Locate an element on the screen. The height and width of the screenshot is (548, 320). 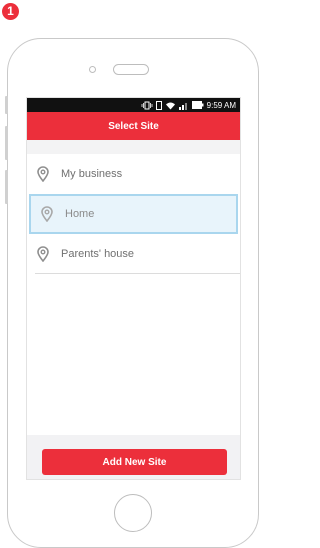
status-icons: 9:59 AM is located at coordinates (188, 105).